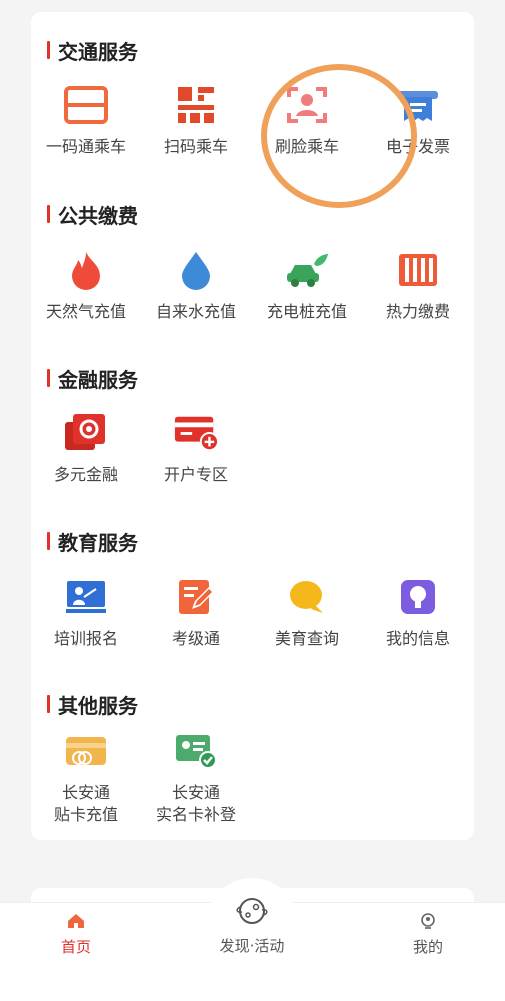 This screenshot has width=505, height=1001. What do you see at coordinates (417, 638) in the screenshot?
I see `service-label: 我的信息` at bounding box center [417, 638].